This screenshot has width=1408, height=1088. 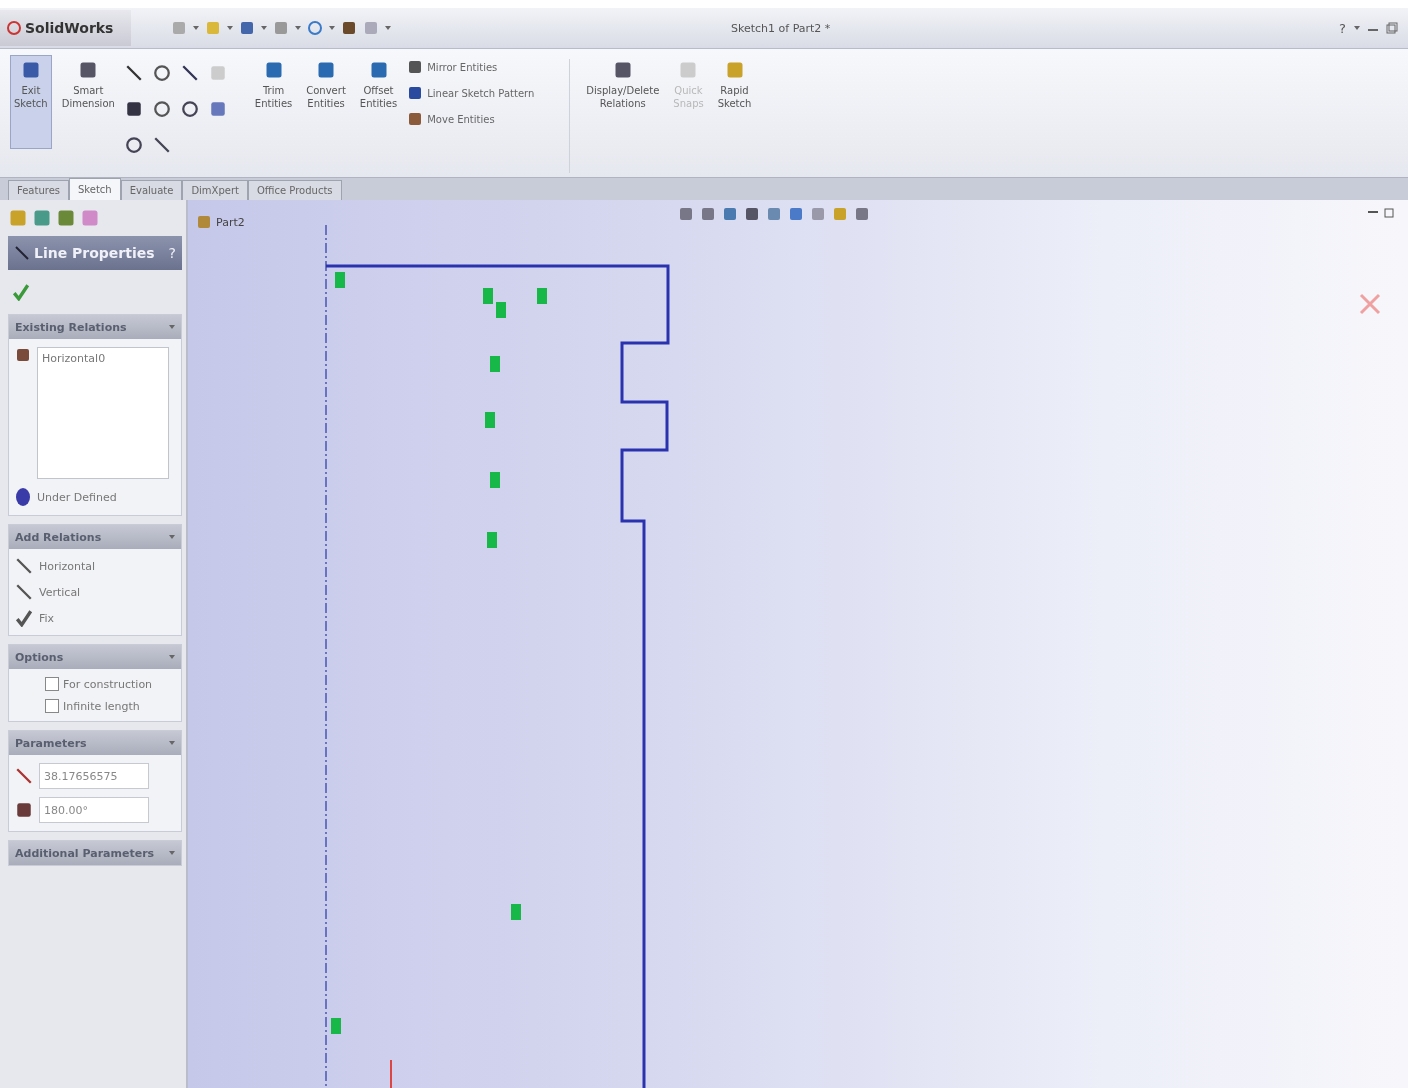 I want to click on checkbox-option: For construction, so click(x=110, y=684).